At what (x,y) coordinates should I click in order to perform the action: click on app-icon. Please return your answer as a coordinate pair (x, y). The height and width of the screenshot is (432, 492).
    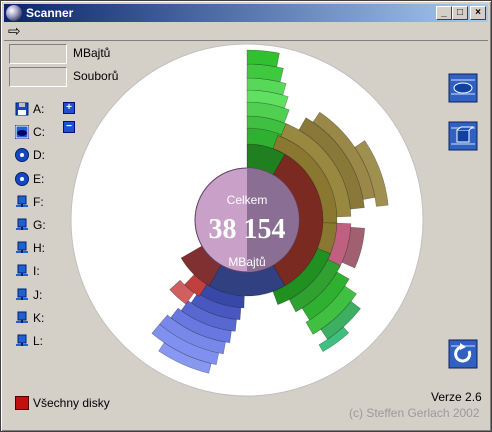
    Looking at the image, I should click on (14, 13).